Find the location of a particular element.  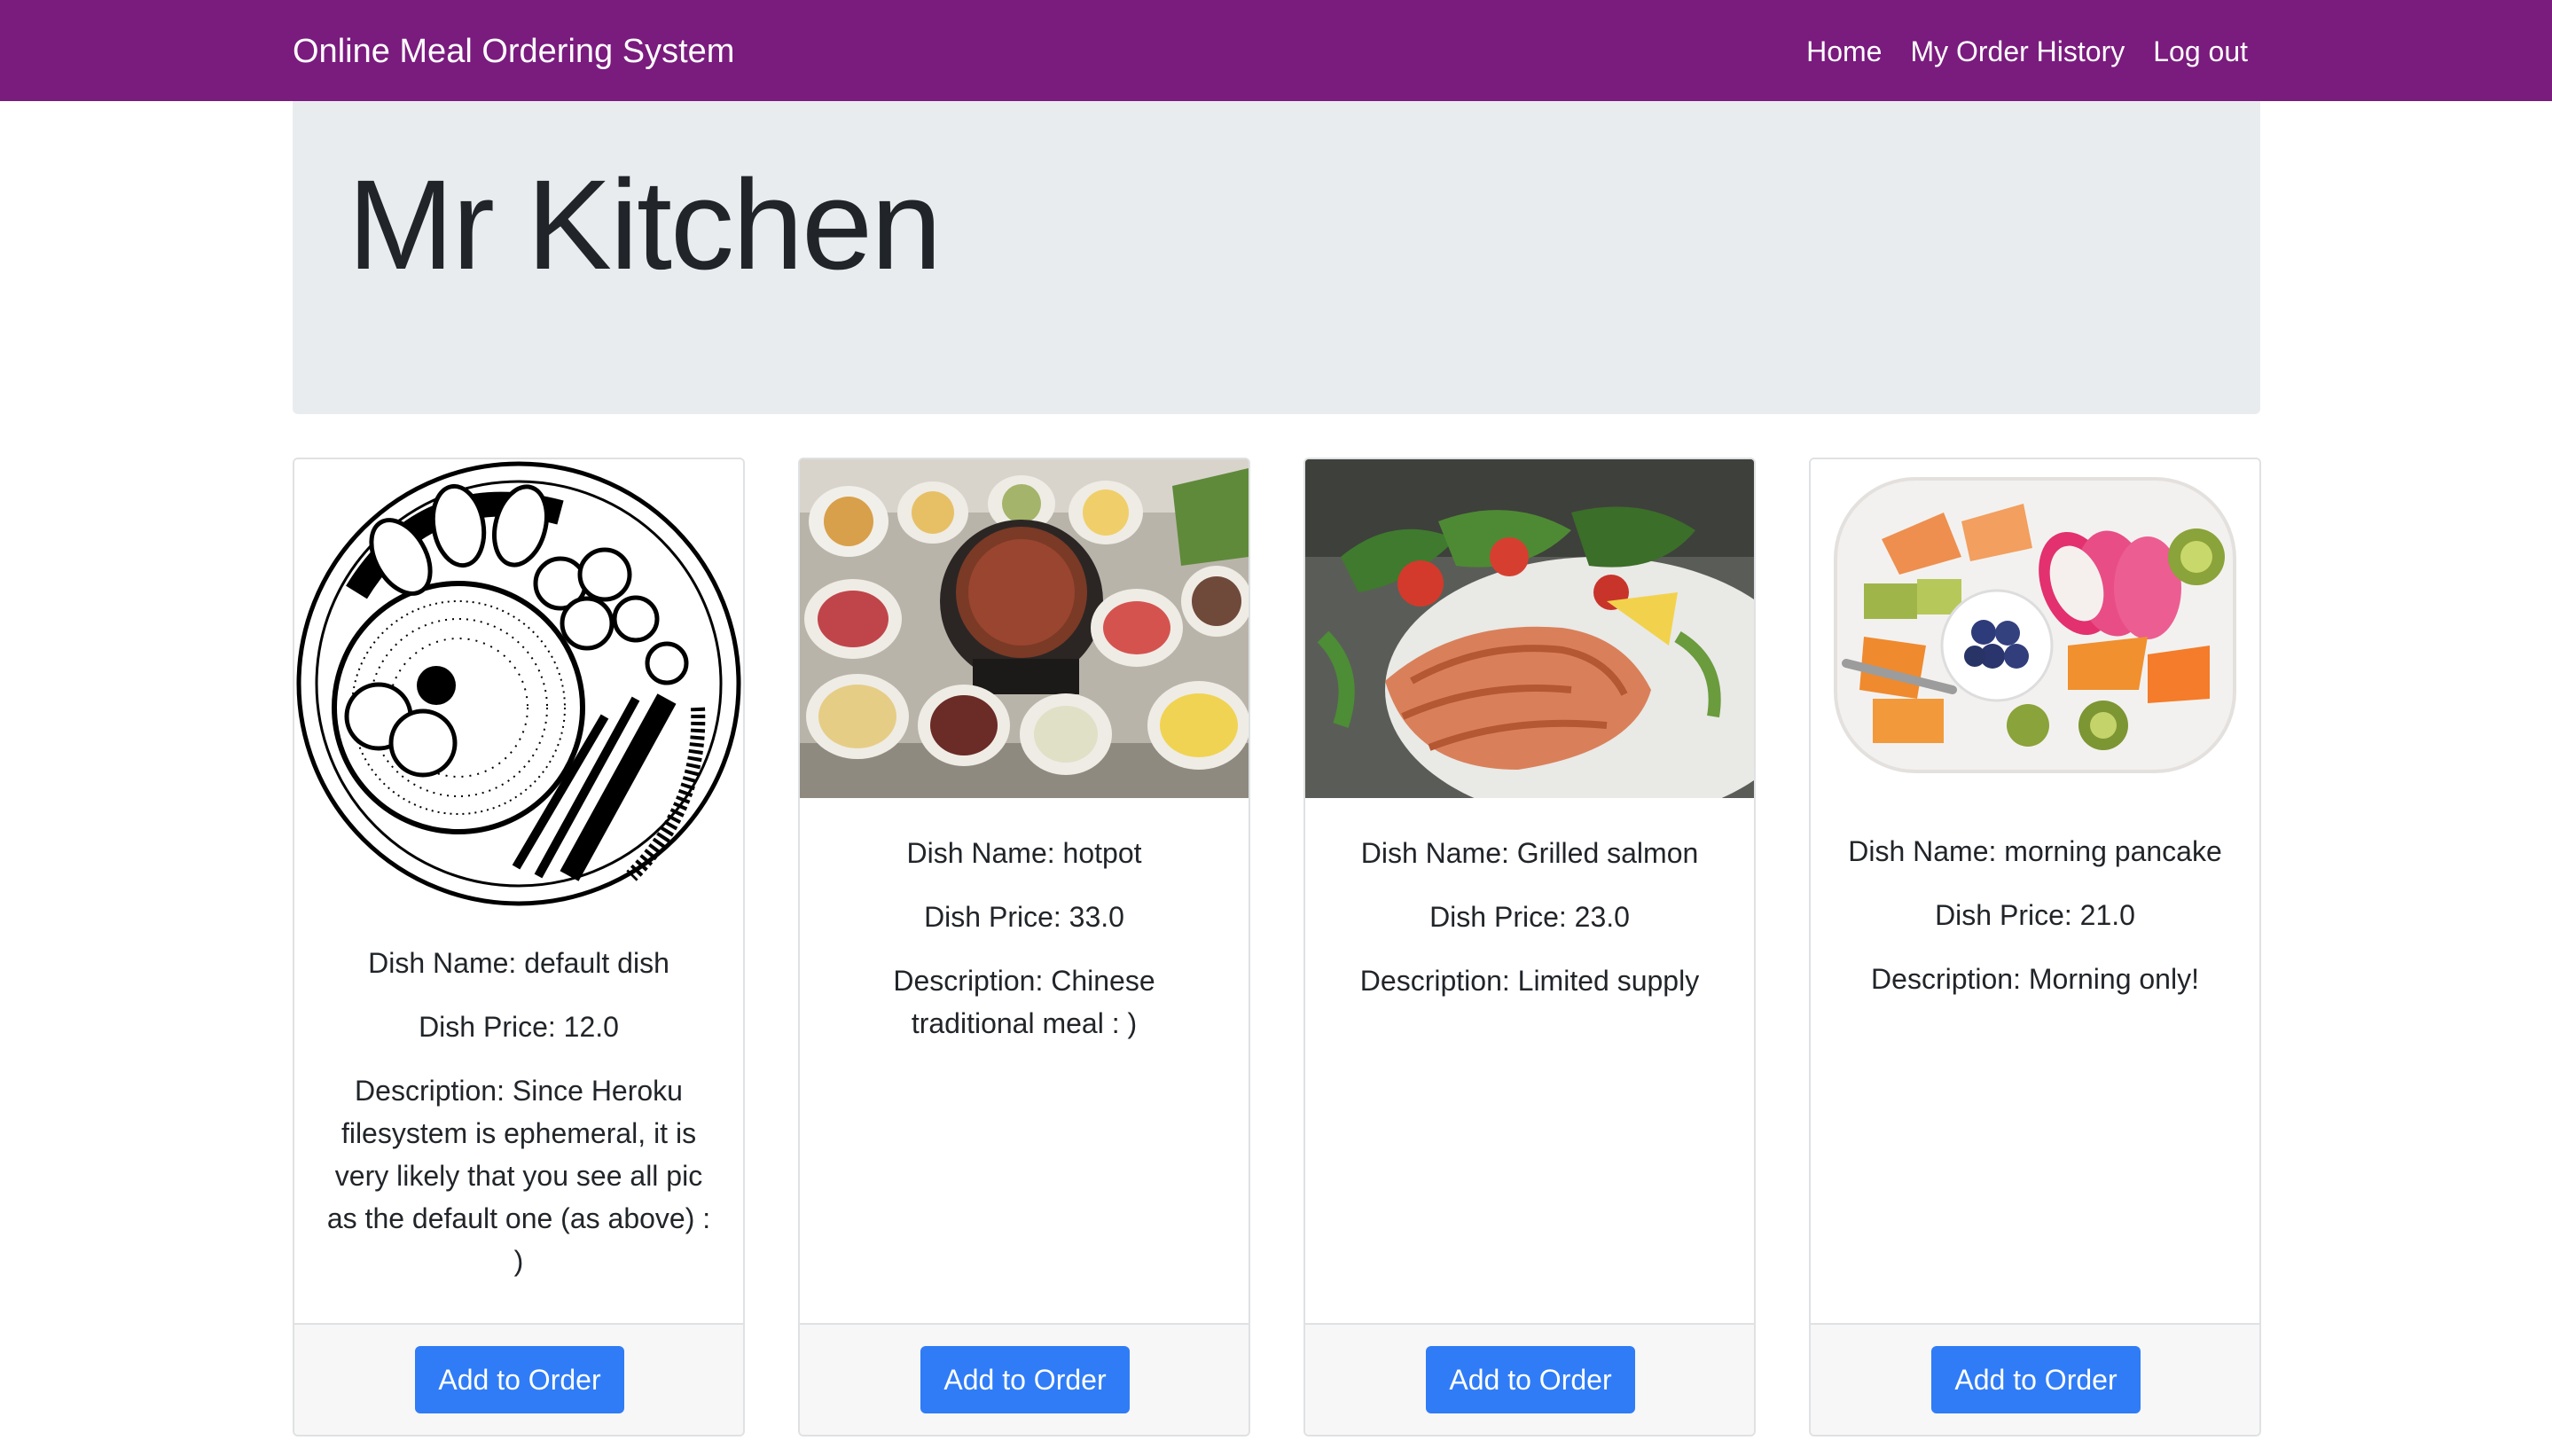

dish-description: Description: Morning only! is located at coordinates (2035, 979).